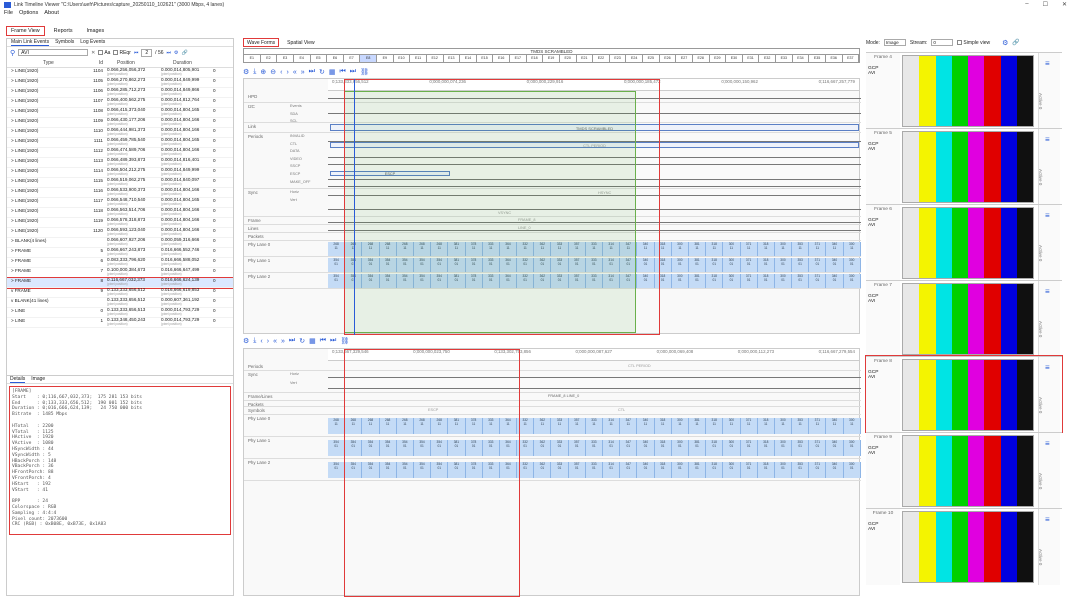 The width and height of the screenshot is (1073, 601). I want to click on match-case-checkbox: Aa, so click(104, 53).